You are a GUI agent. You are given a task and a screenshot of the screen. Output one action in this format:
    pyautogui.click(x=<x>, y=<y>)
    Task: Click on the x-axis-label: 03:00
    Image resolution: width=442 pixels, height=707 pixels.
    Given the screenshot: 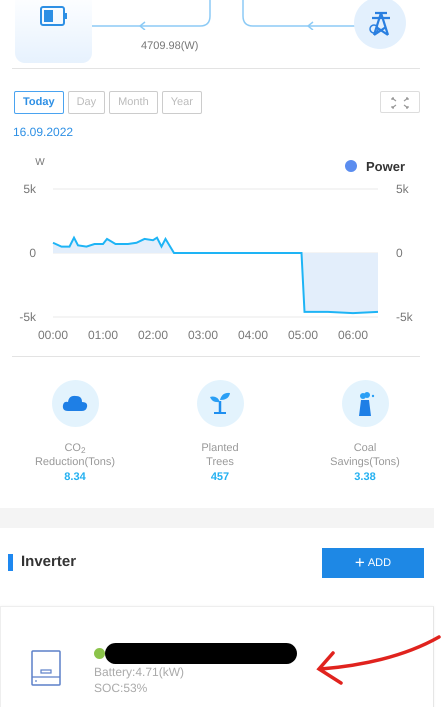 What is the action you would take?
    pyautogui.click(x=203, y=334)
    